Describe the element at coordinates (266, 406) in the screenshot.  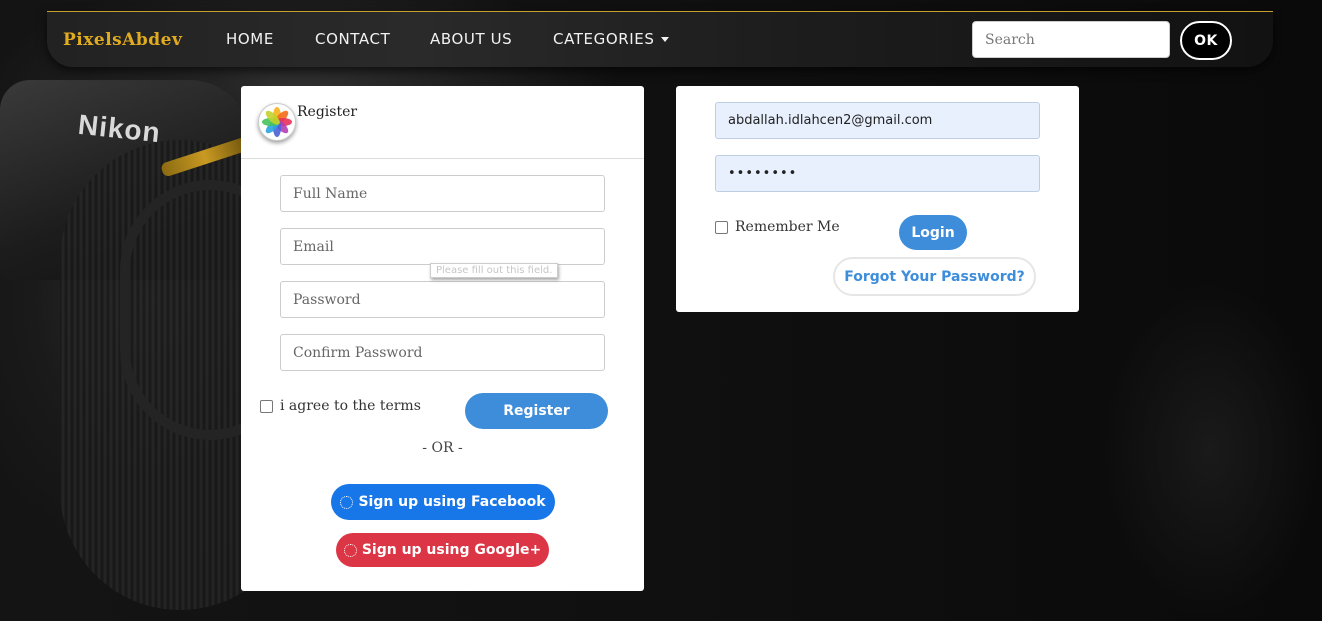
I see `terms-checkbox` at that location.